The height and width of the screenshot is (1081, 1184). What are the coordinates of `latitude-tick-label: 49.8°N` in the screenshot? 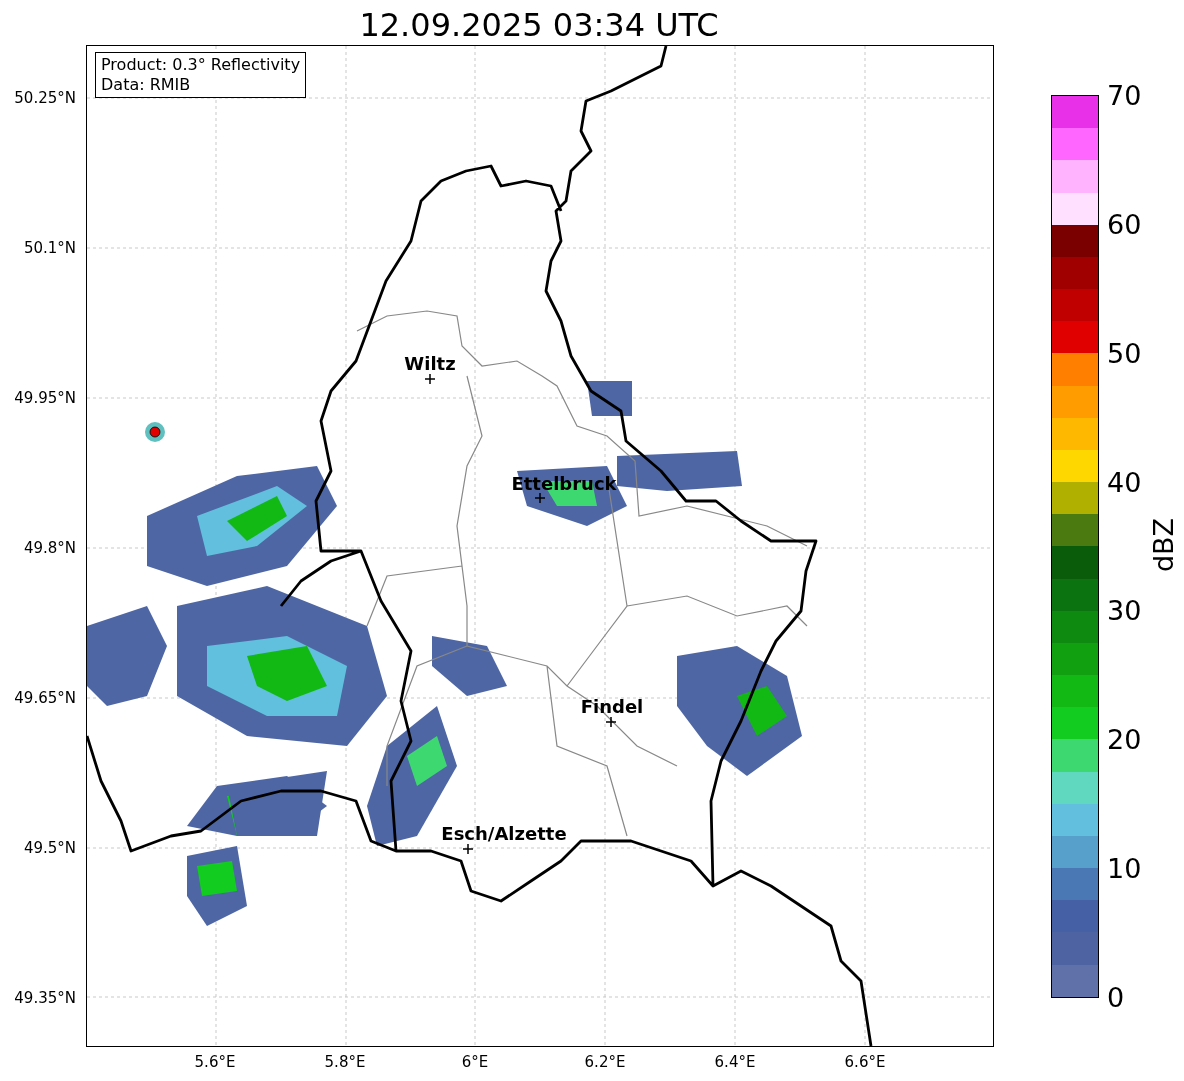 It's located at (49, 548).